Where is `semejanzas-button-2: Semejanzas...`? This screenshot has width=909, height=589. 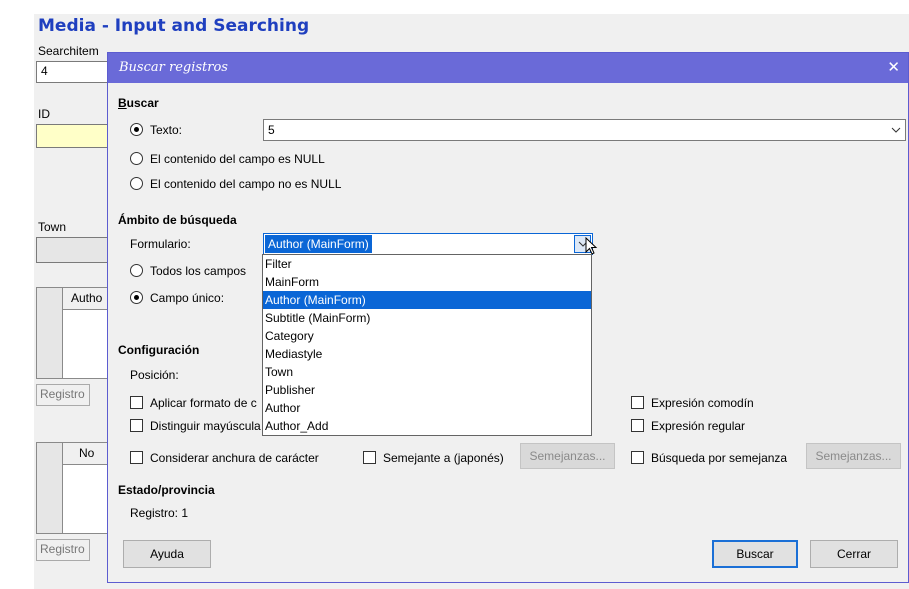 semejanzas-button-2: Semejanzas... is located at coordinates (853, 456).